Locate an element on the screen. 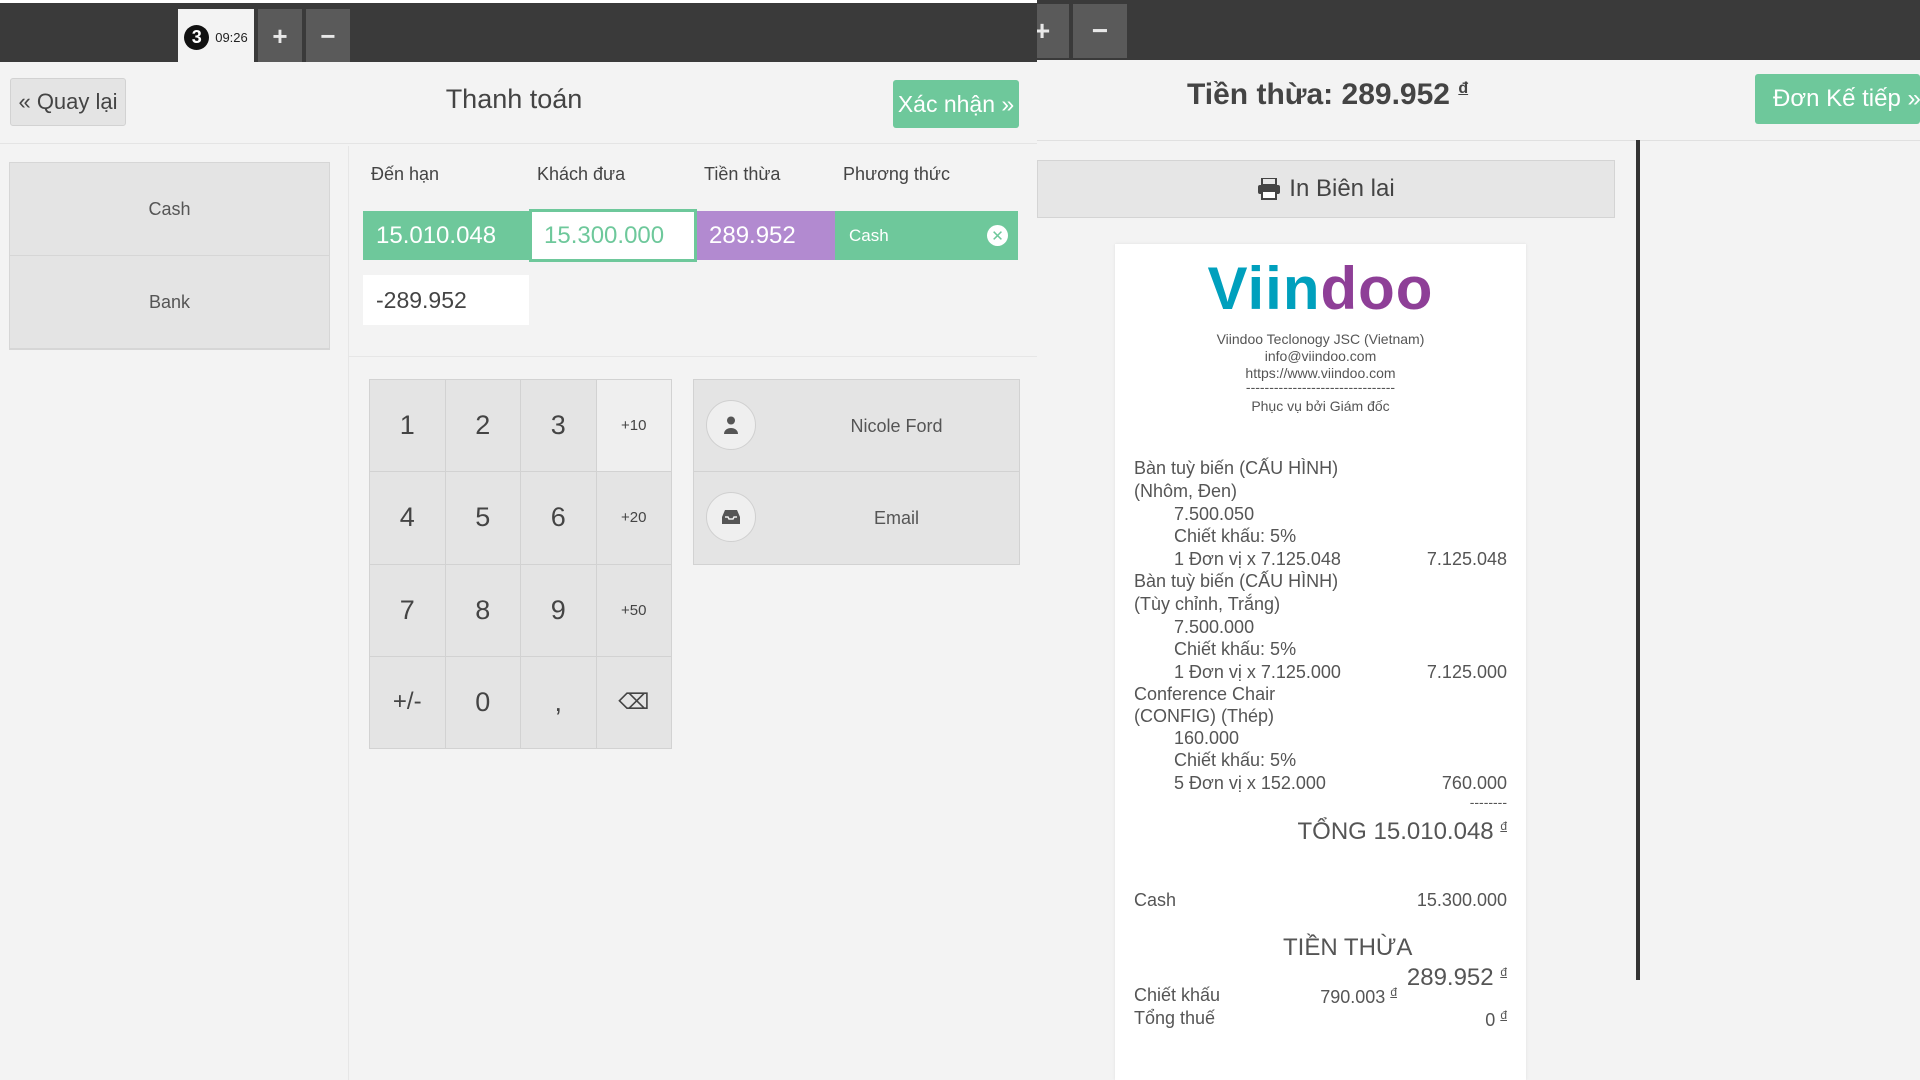  item-name: Conference Chair is located at coordinates (1205, 694).